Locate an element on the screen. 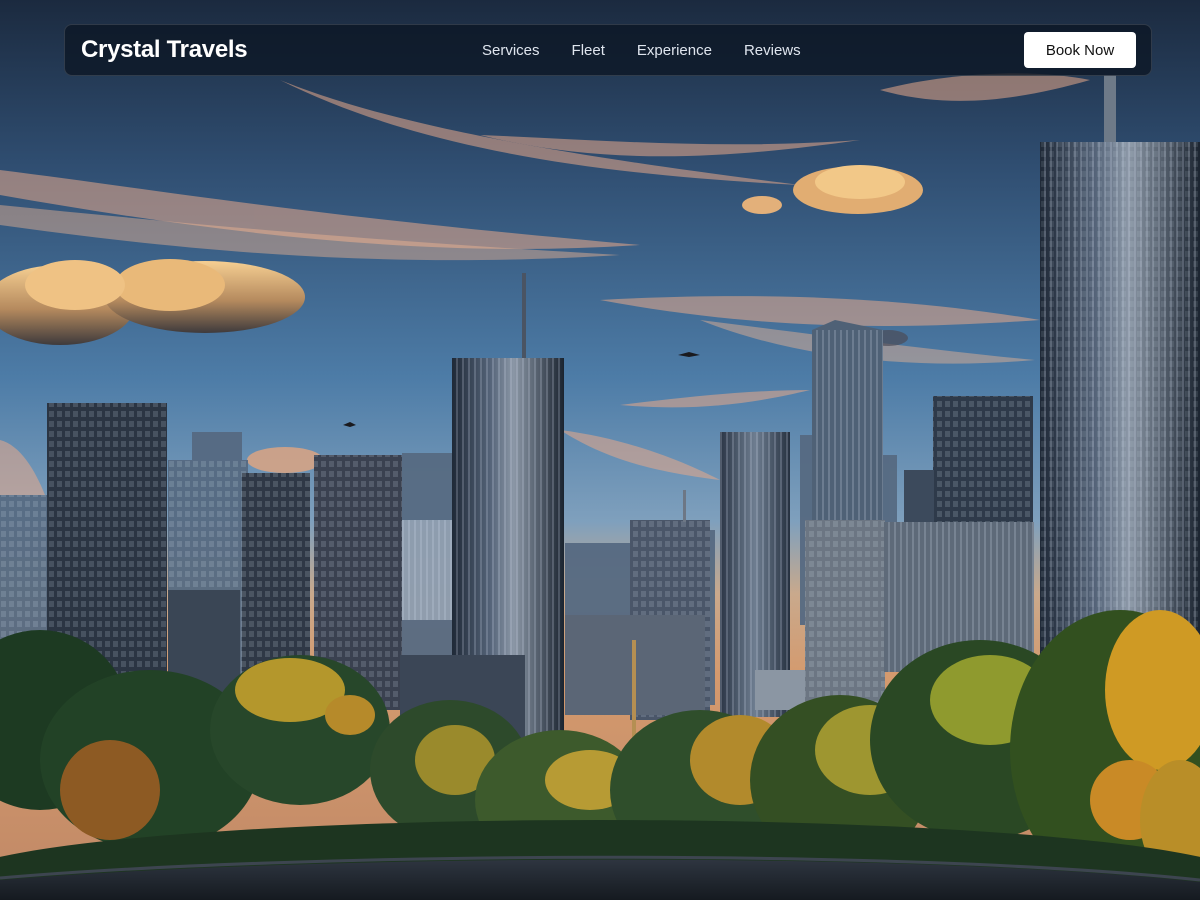 Image resolution: width=1200 pixels, height=900 pixels. nav-links: Services Fleet Experience Reviews is located at coordinates (641, 50).